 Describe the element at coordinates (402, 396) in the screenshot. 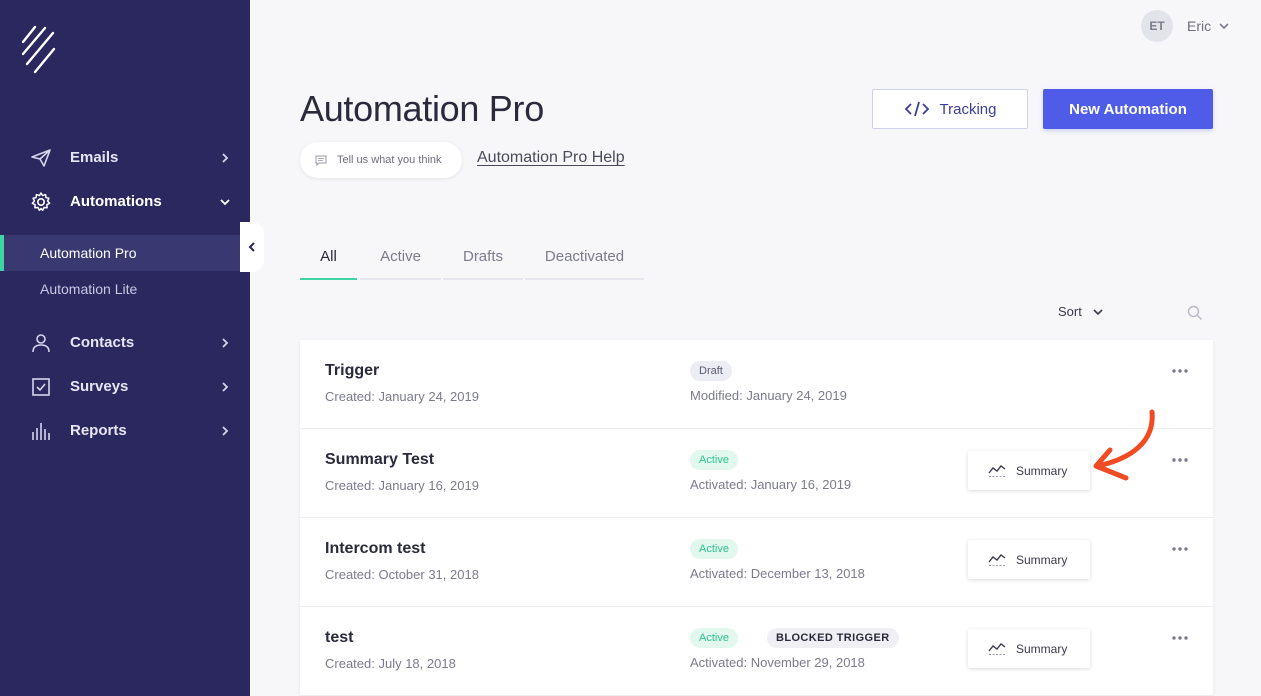

I see `created-date: Created: January 24, 2019` at that location.